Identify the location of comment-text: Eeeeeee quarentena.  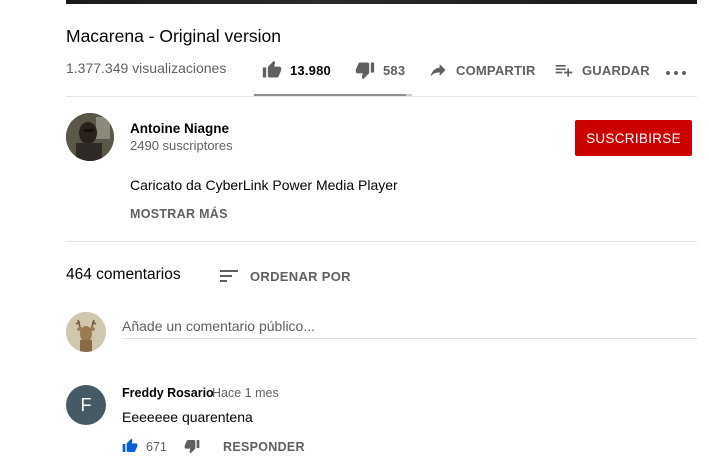
(187, 417).